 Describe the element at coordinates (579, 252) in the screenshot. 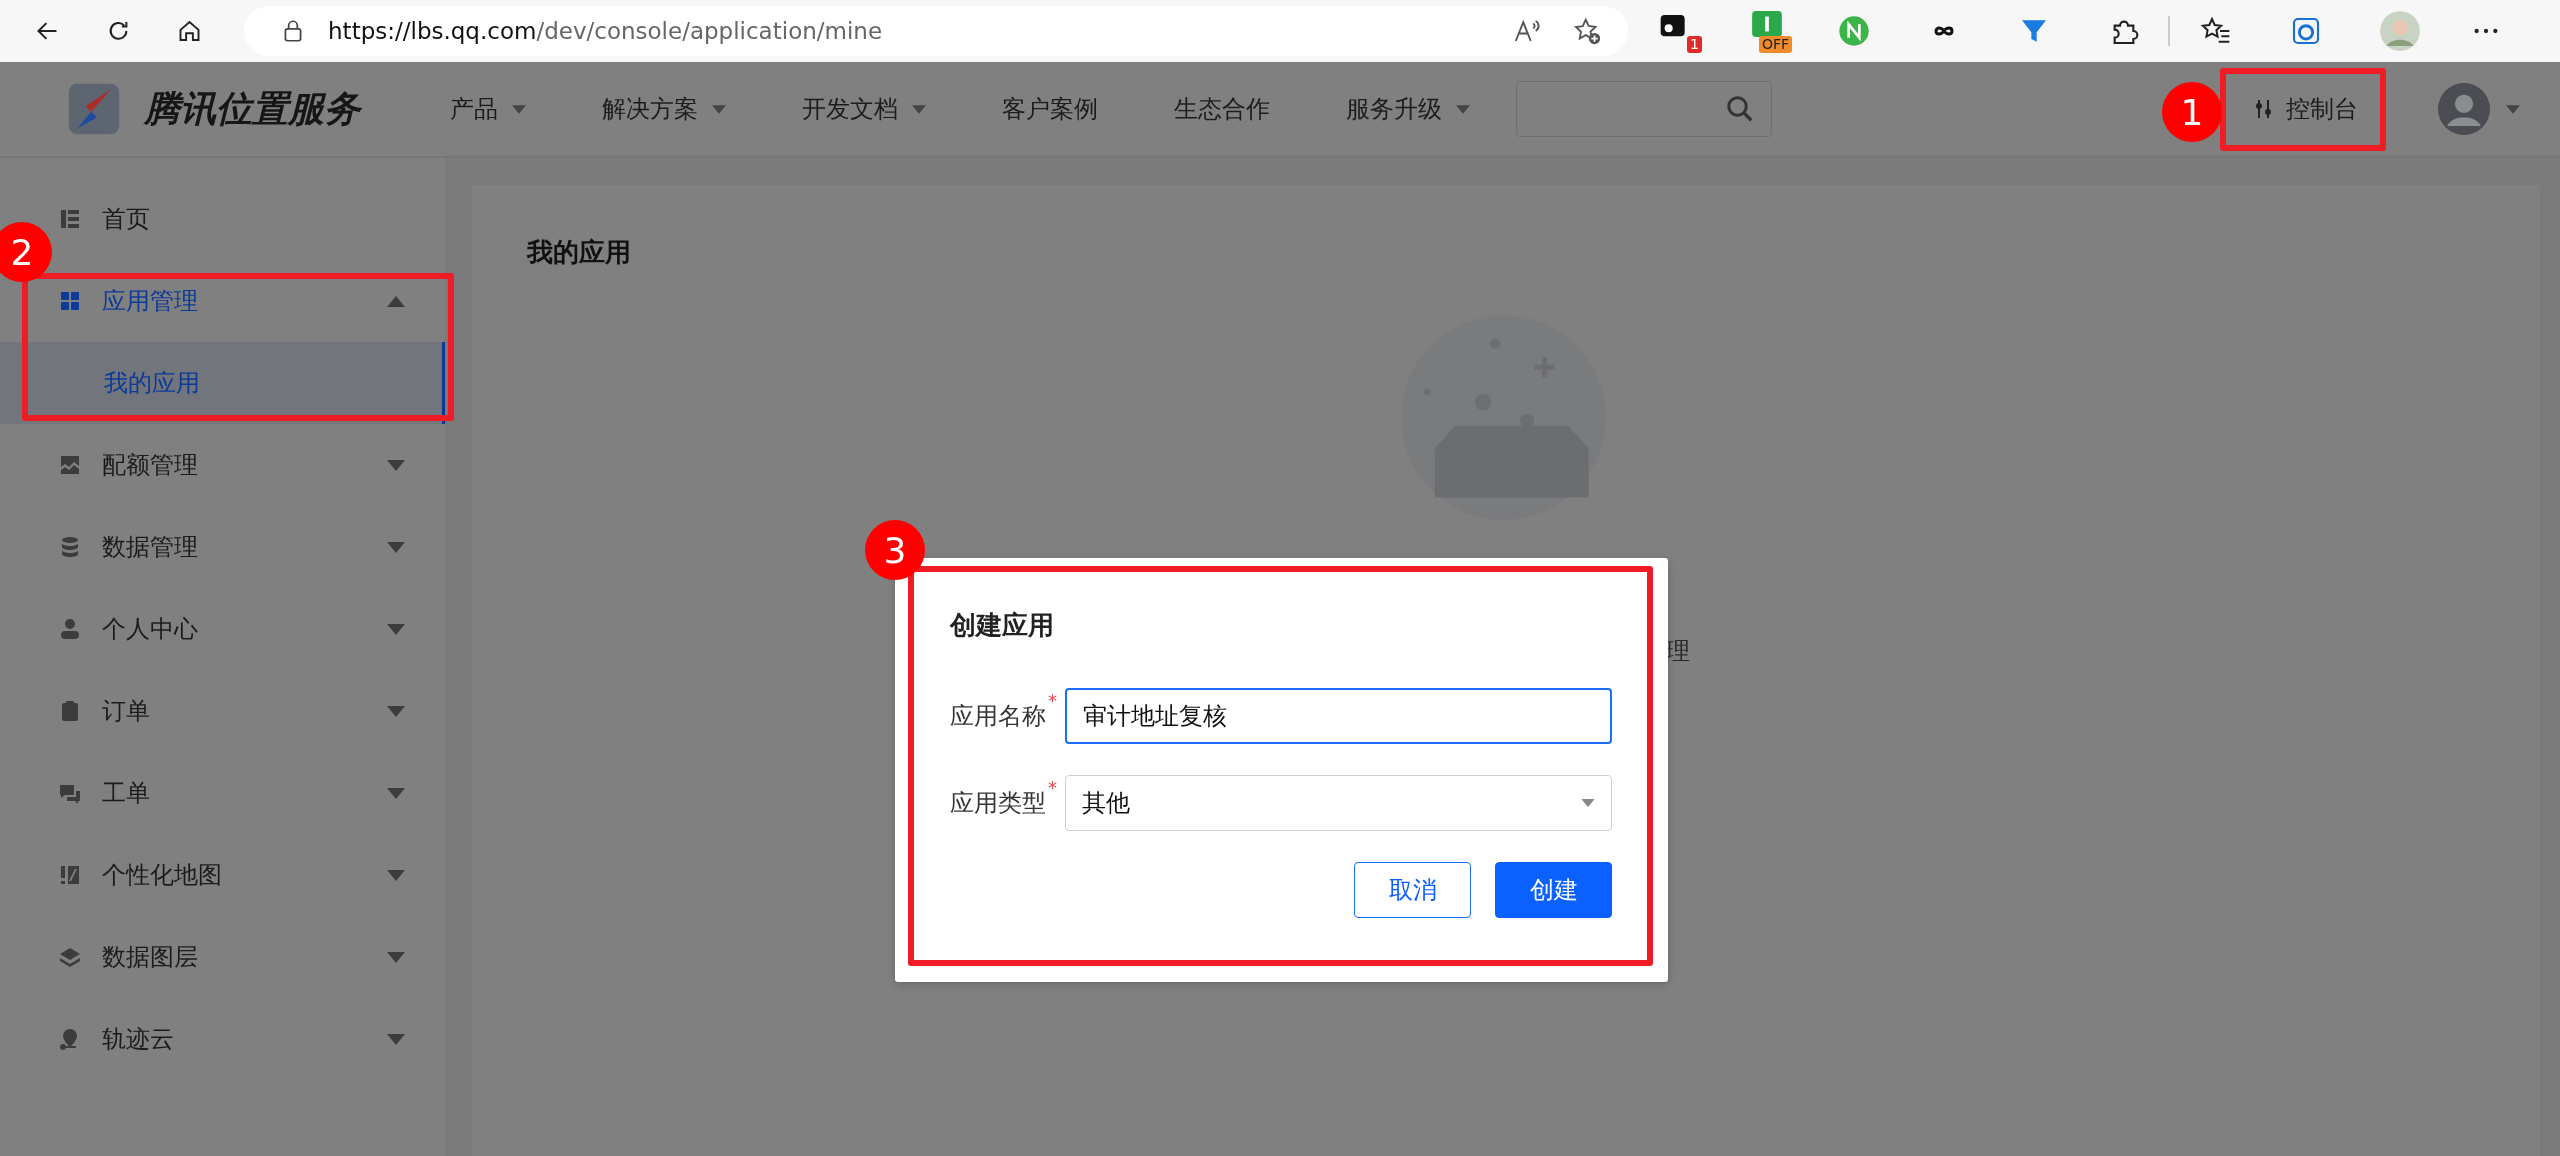

I see `page-title: 我的应用` at that location.